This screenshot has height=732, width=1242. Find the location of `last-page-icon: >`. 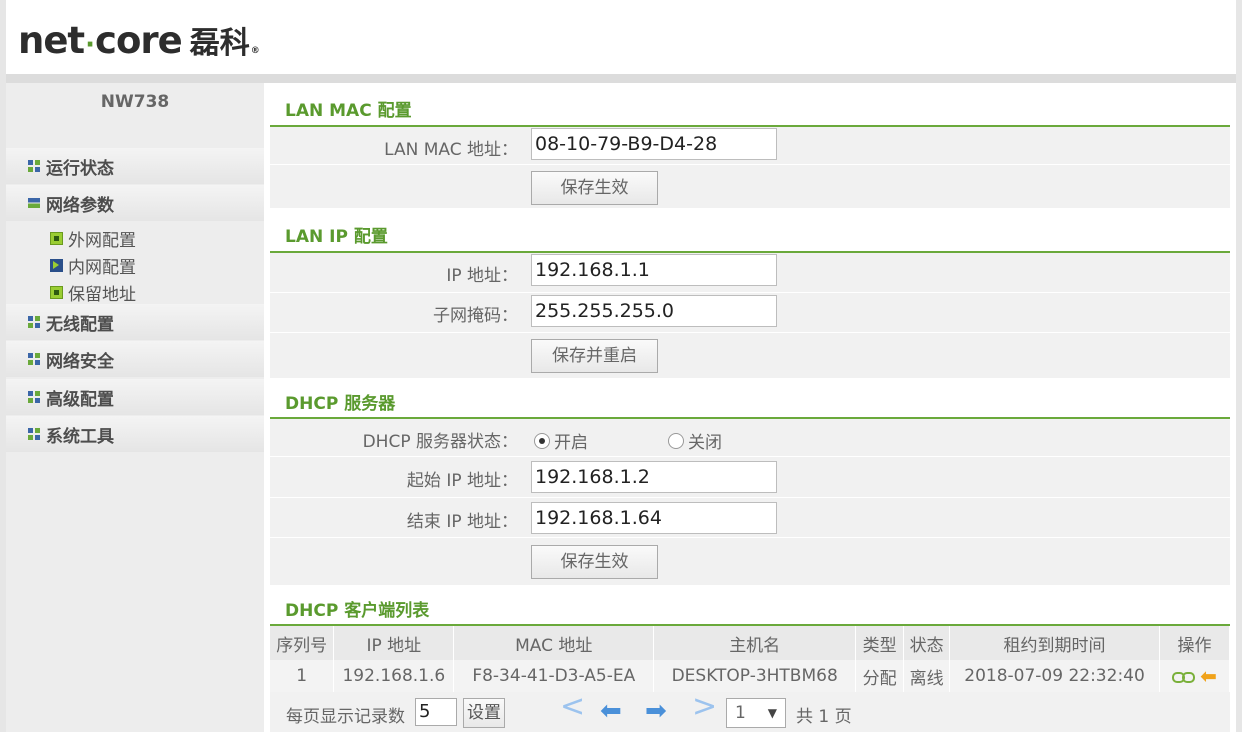

last-page-icon: > is located at coordinates (704, 707).